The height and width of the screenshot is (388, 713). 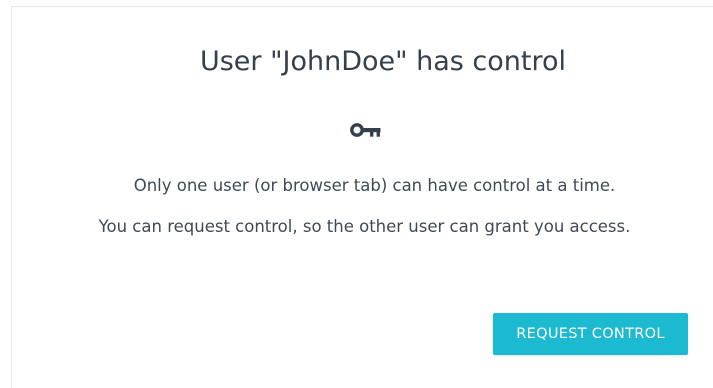 What do you see at coordinates (383, 61) in the screenshot?
I see `dialog-title: User "JohnDoe" has control` at bounding box center [383, 61].